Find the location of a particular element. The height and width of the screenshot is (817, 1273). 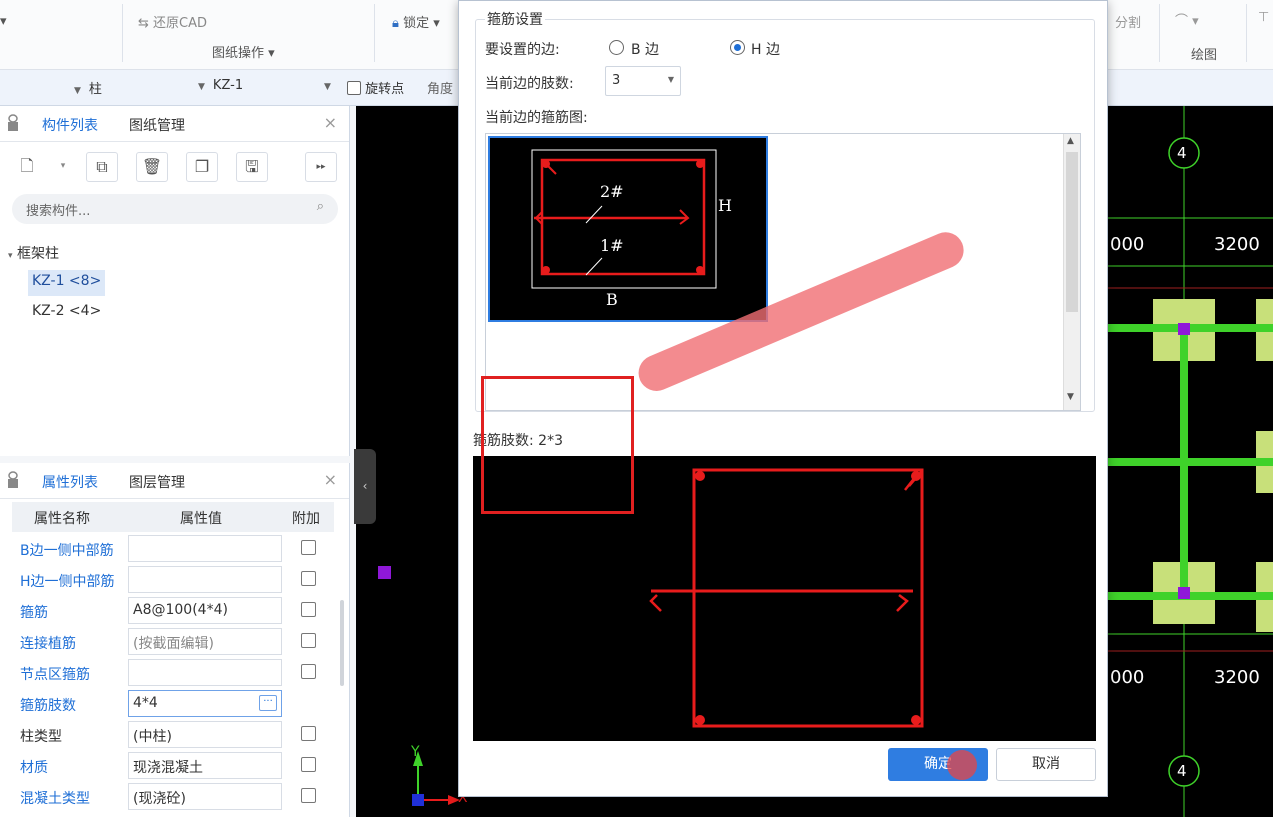

leg-count-label: 当前边的肢数: is located at coordinates (529, 84).